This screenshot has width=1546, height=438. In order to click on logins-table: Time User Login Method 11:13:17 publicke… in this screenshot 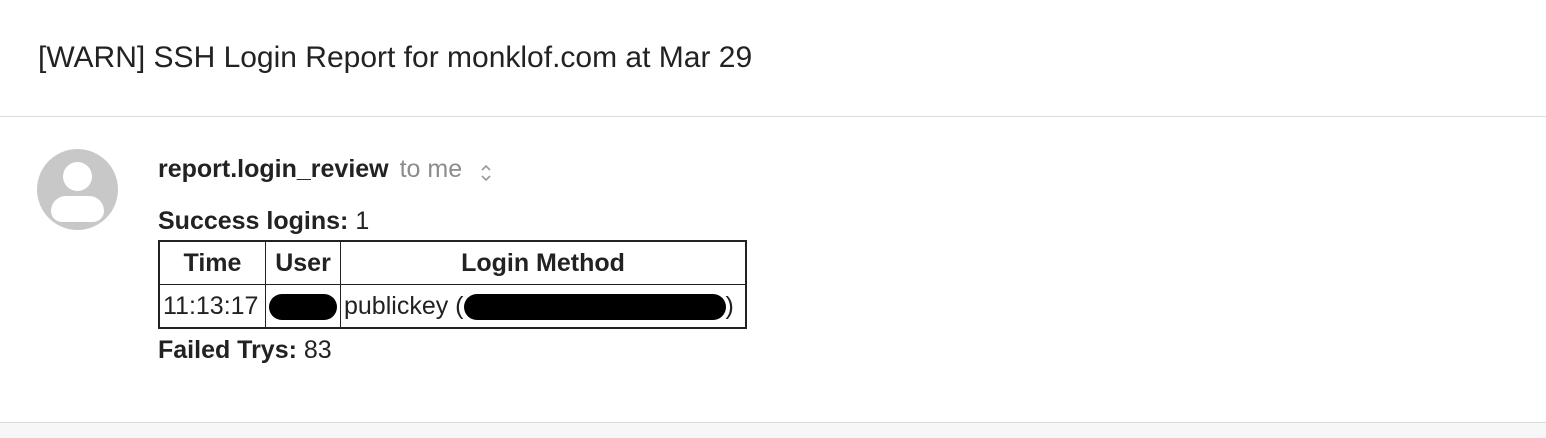, I will do `click(452, 284)`.